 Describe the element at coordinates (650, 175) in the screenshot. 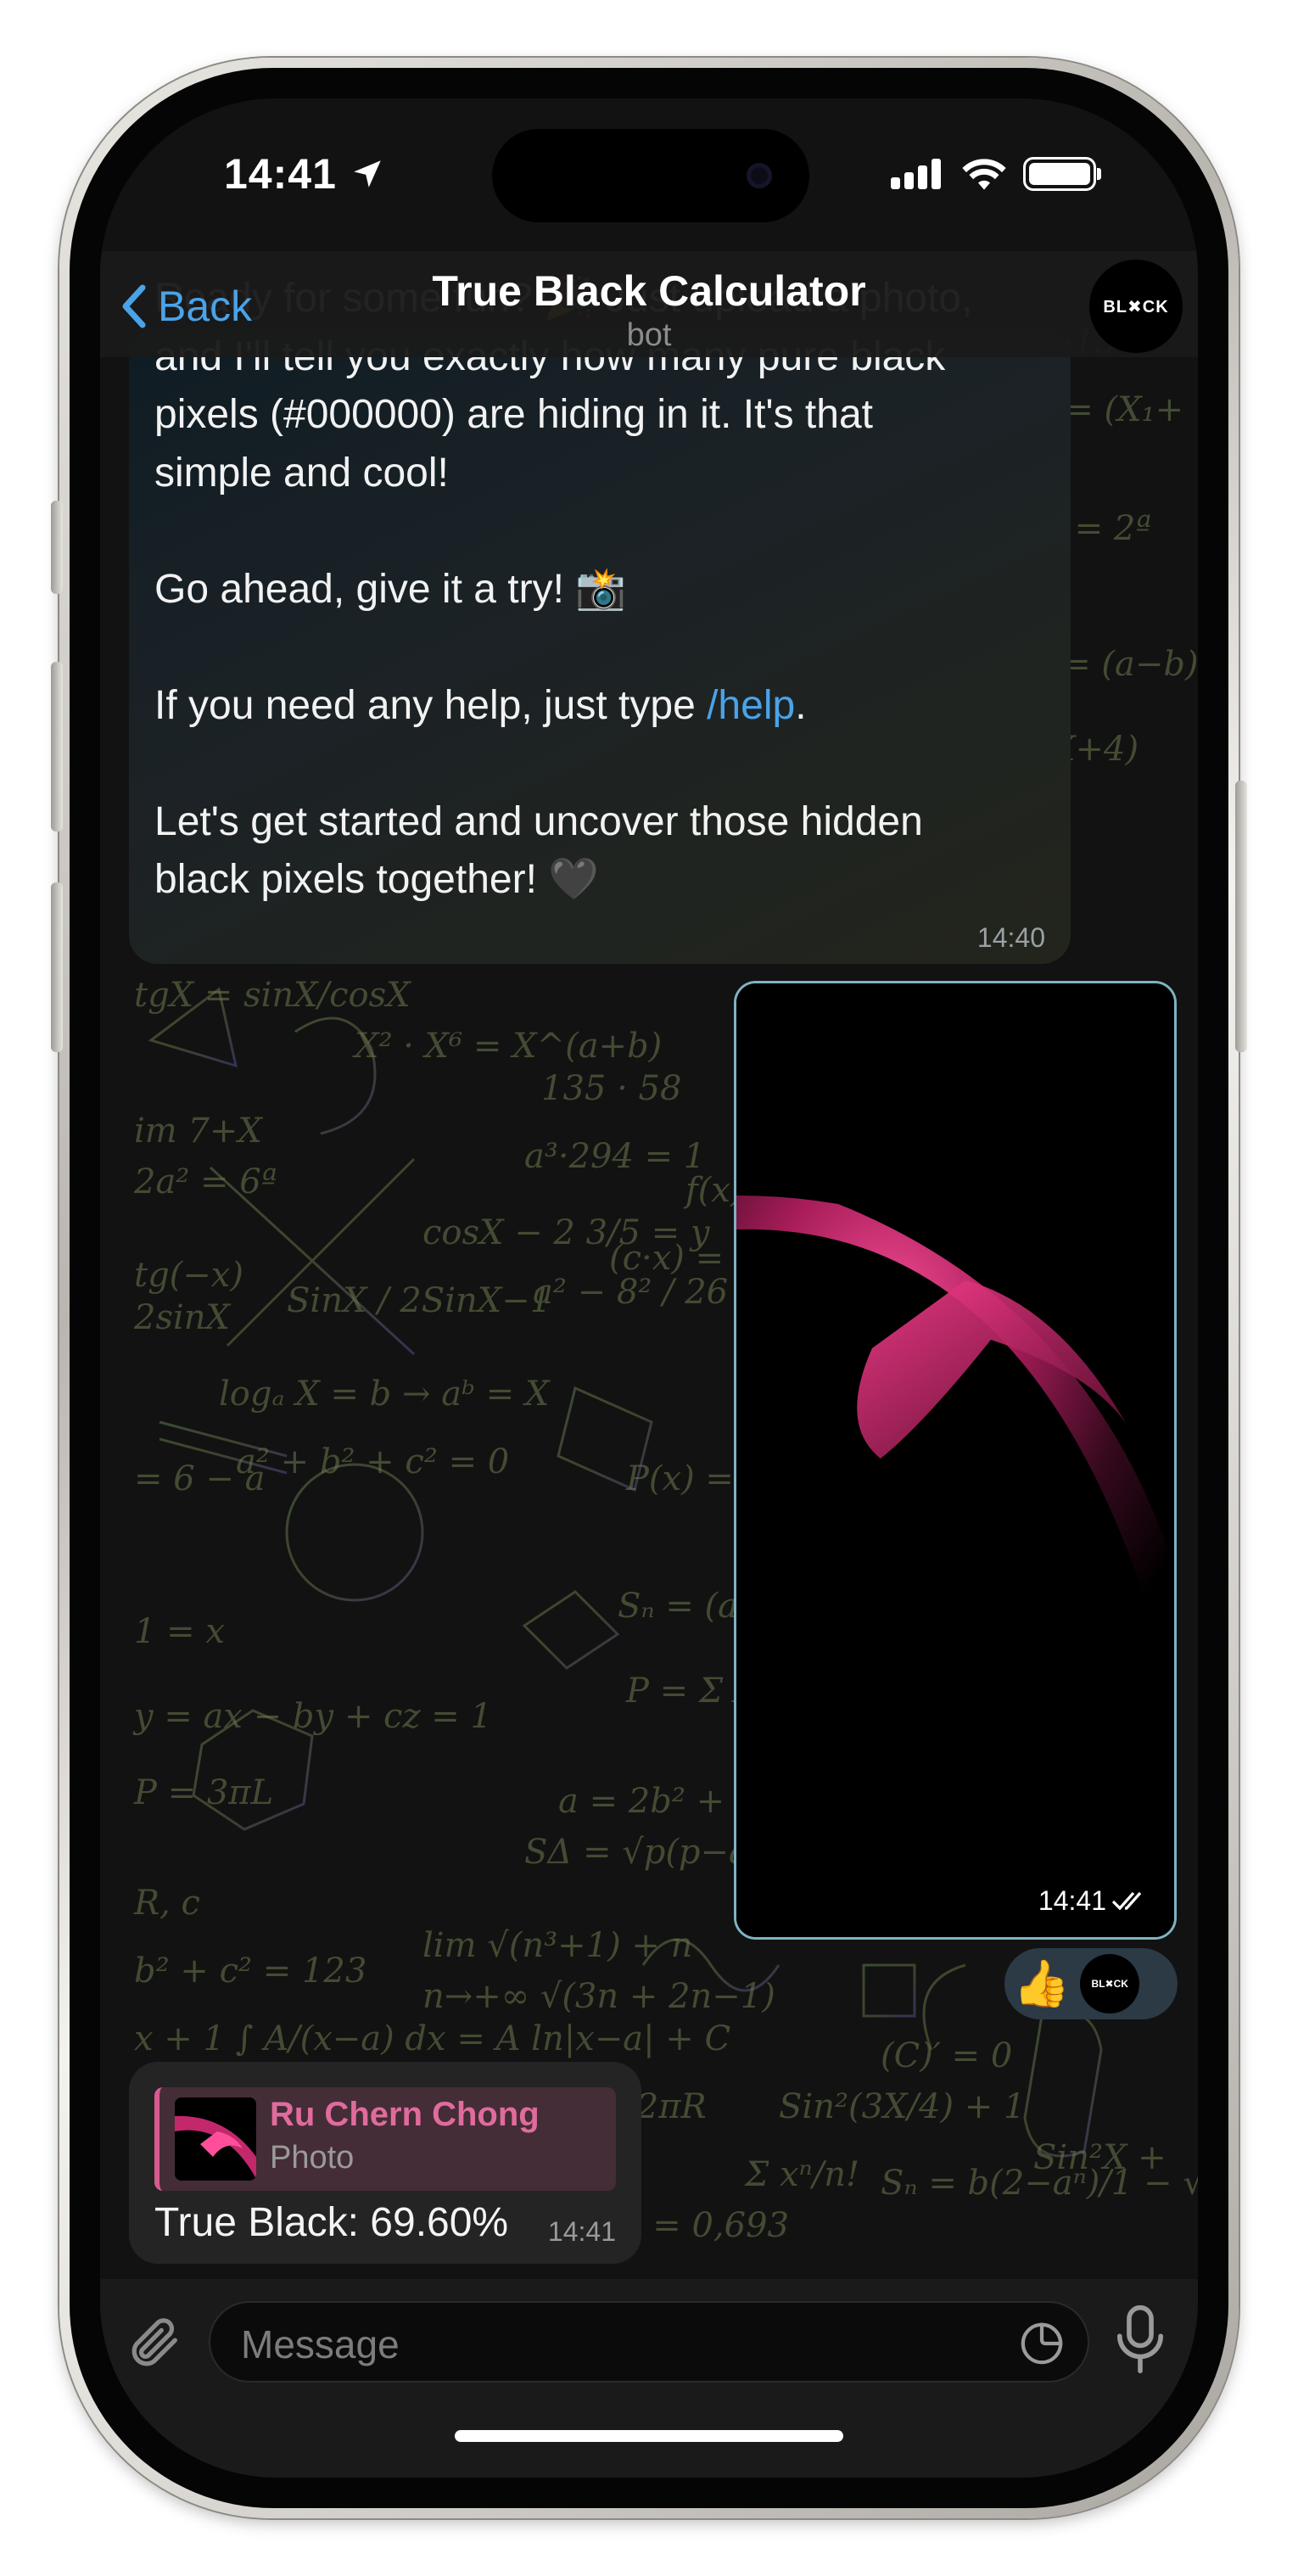

I see `dynamic-island` at that location.